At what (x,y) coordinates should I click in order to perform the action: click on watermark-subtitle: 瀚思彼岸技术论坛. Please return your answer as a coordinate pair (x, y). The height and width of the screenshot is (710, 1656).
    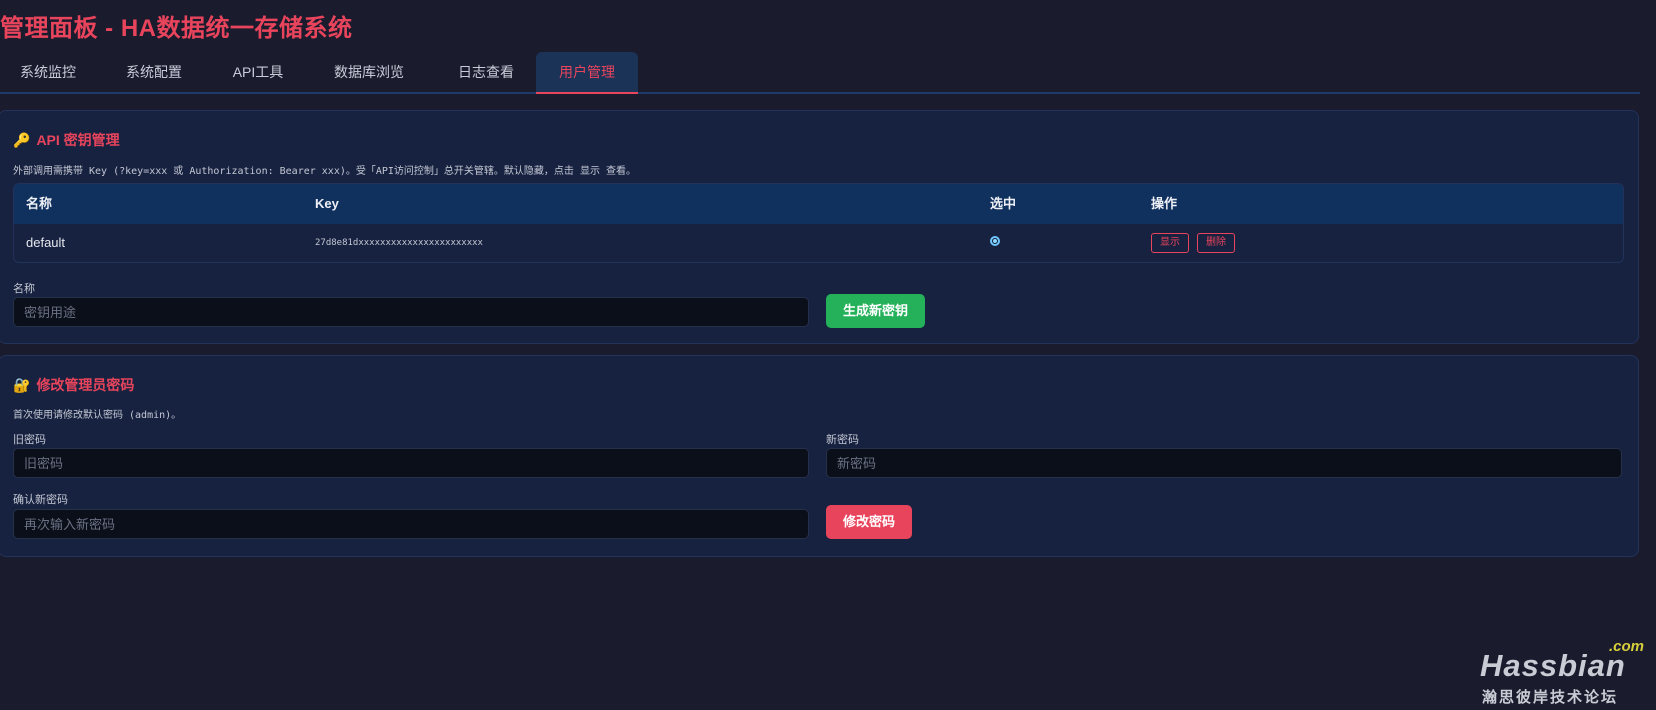
    Looking at the image, I should click on (1550, 697).